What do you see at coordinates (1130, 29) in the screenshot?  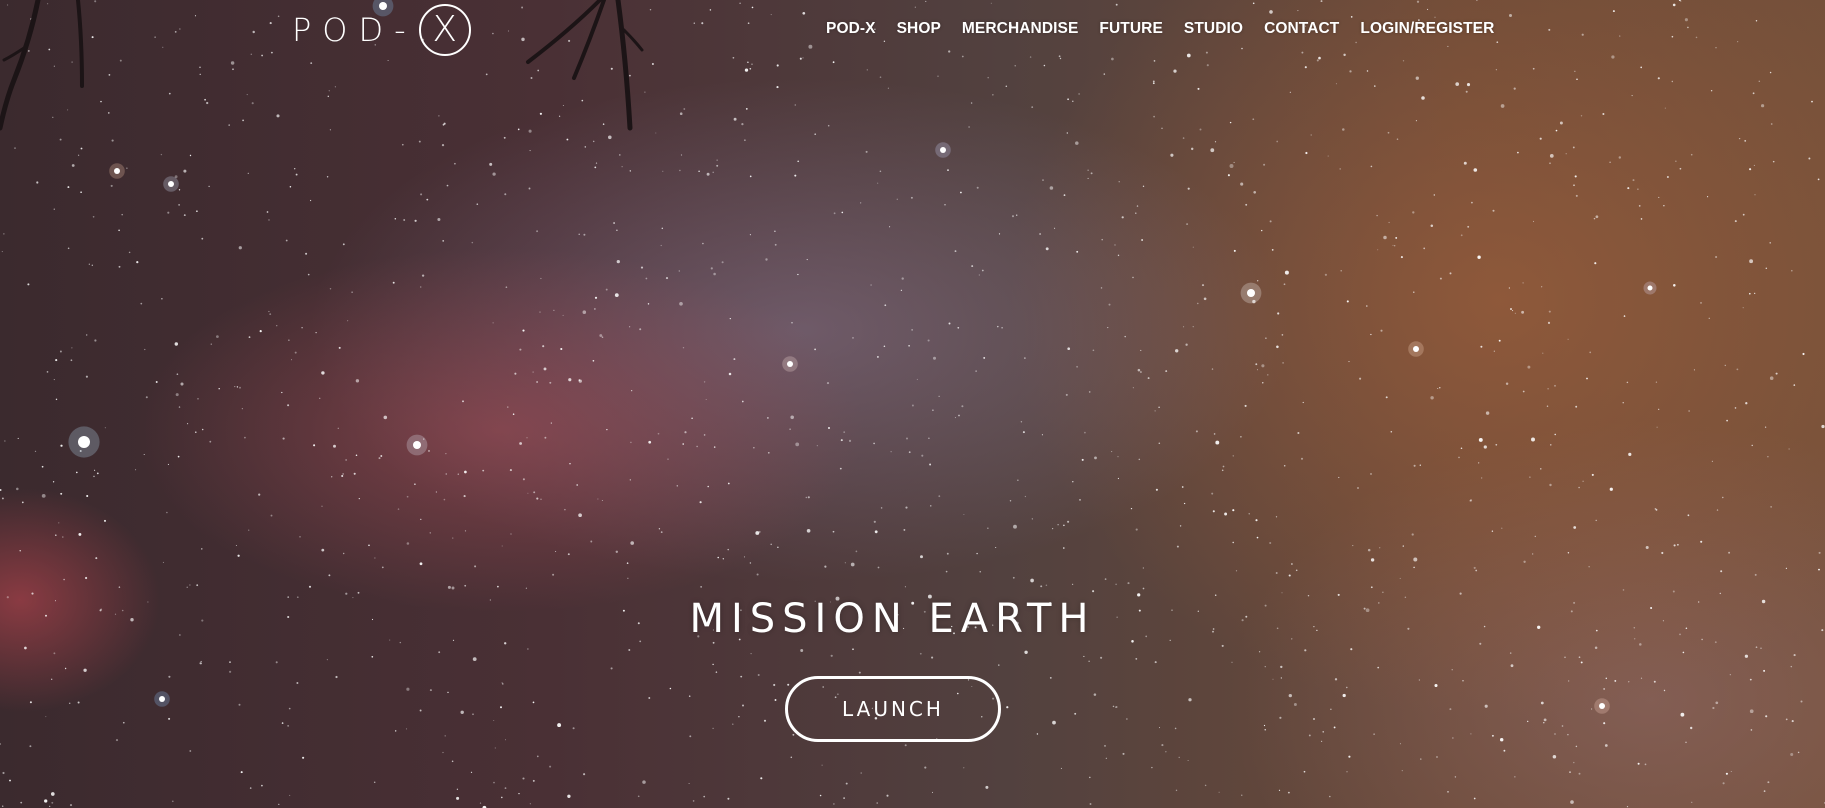 I see `nav-item-future: FUTURE` at bounding box center [1130, 29].